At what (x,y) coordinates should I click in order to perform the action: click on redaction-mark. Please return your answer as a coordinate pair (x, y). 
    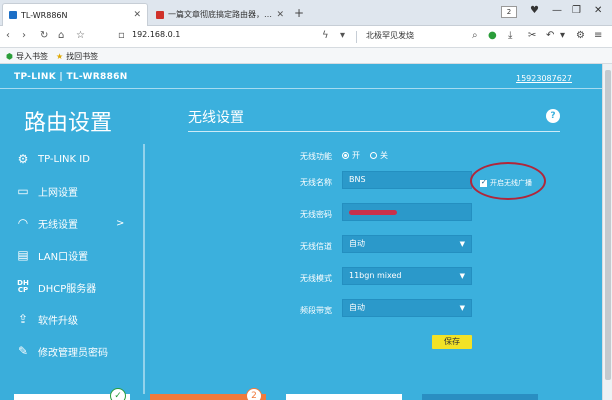
    Looking at the image, I should click on (373, 212).